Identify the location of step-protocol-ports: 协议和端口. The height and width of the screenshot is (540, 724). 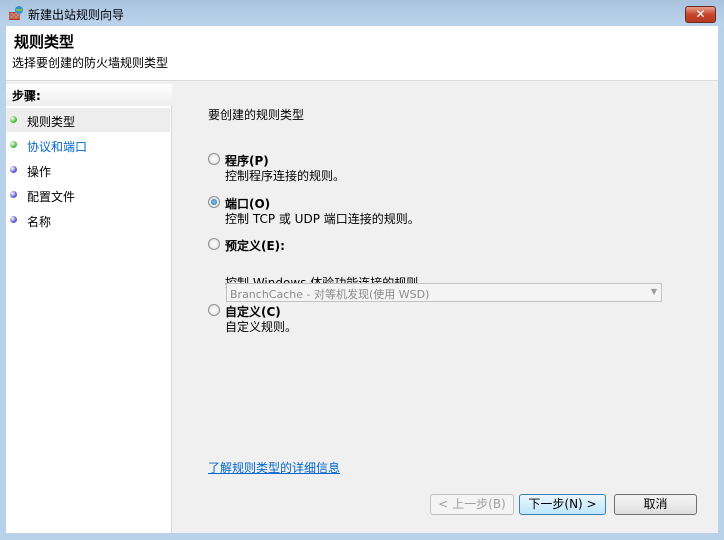
(88, 145).